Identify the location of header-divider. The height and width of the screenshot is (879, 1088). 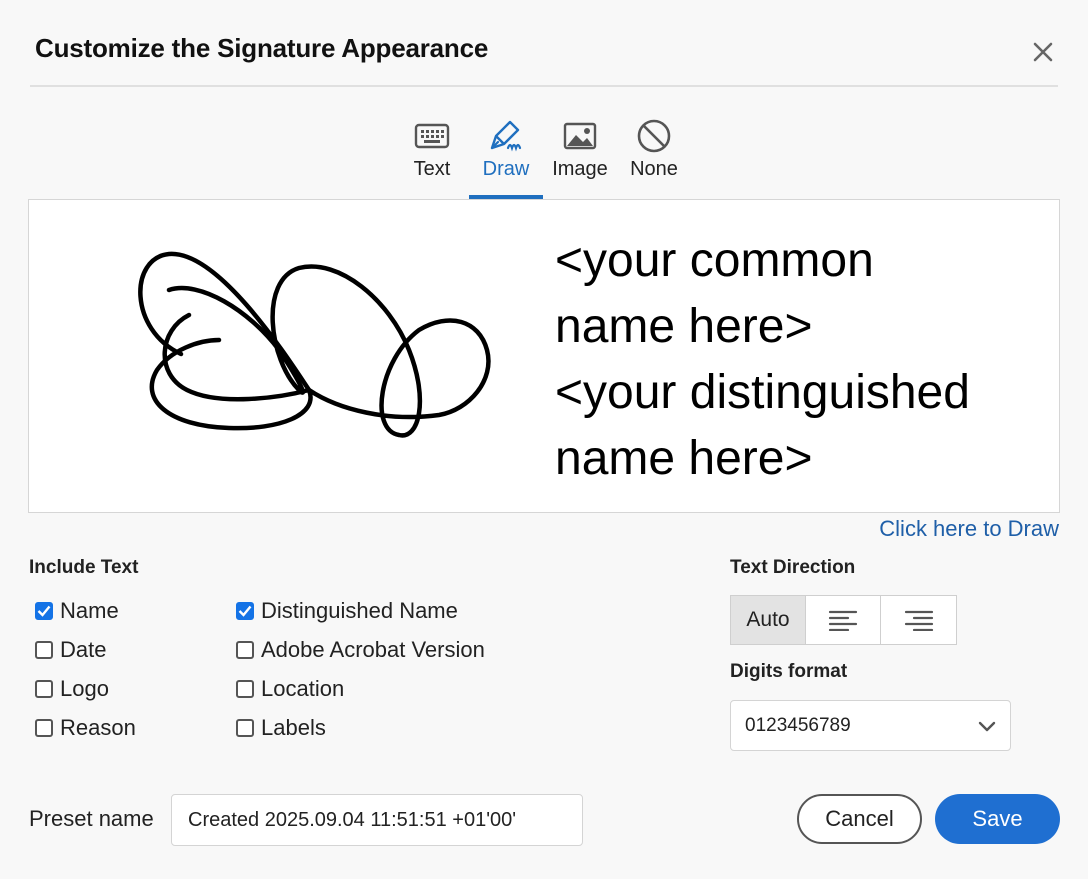
(544, 86).